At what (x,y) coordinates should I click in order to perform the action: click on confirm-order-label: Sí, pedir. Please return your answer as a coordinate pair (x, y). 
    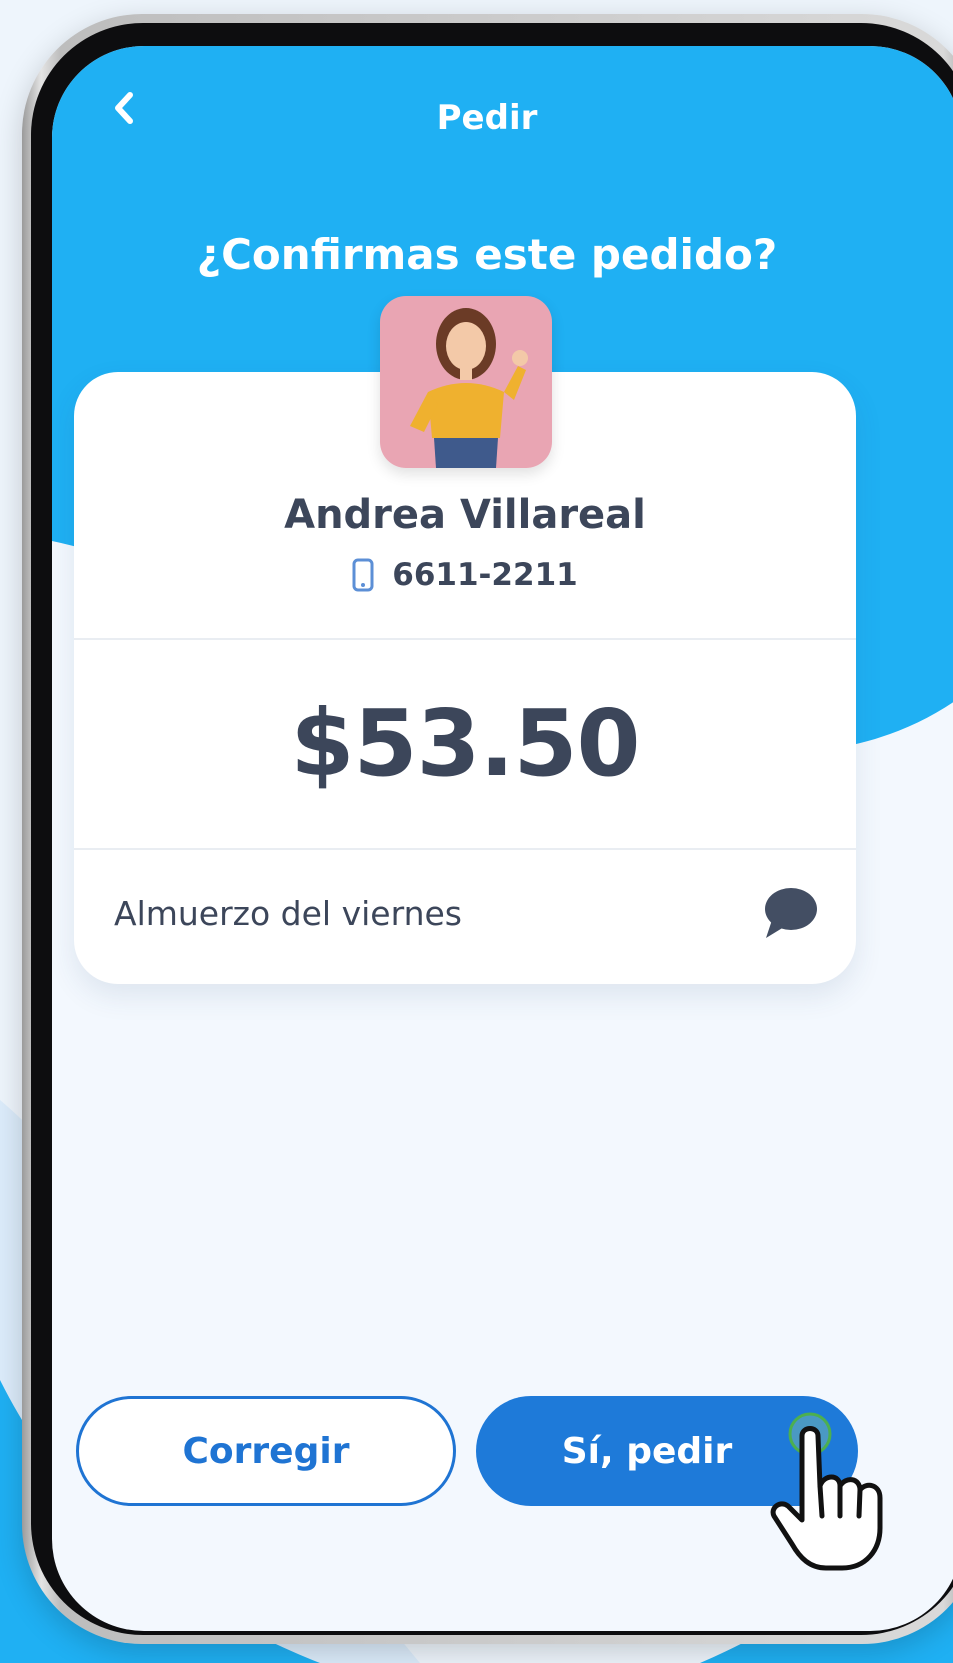
    Looking at the image, I should click on (647, 1451).